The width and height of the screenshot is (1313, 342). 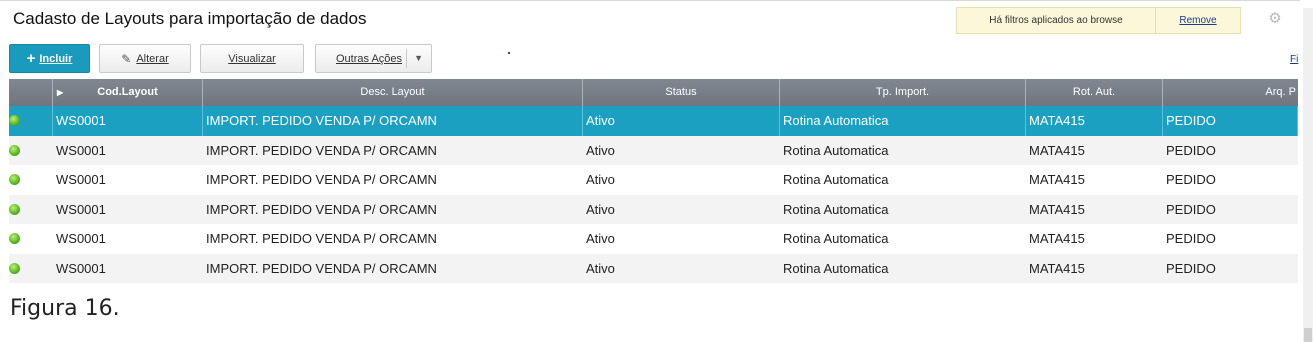 What do you see at coordinates (31, 92) in the screenshot?
I see `header-status-col` at bounding box center [31, 92].